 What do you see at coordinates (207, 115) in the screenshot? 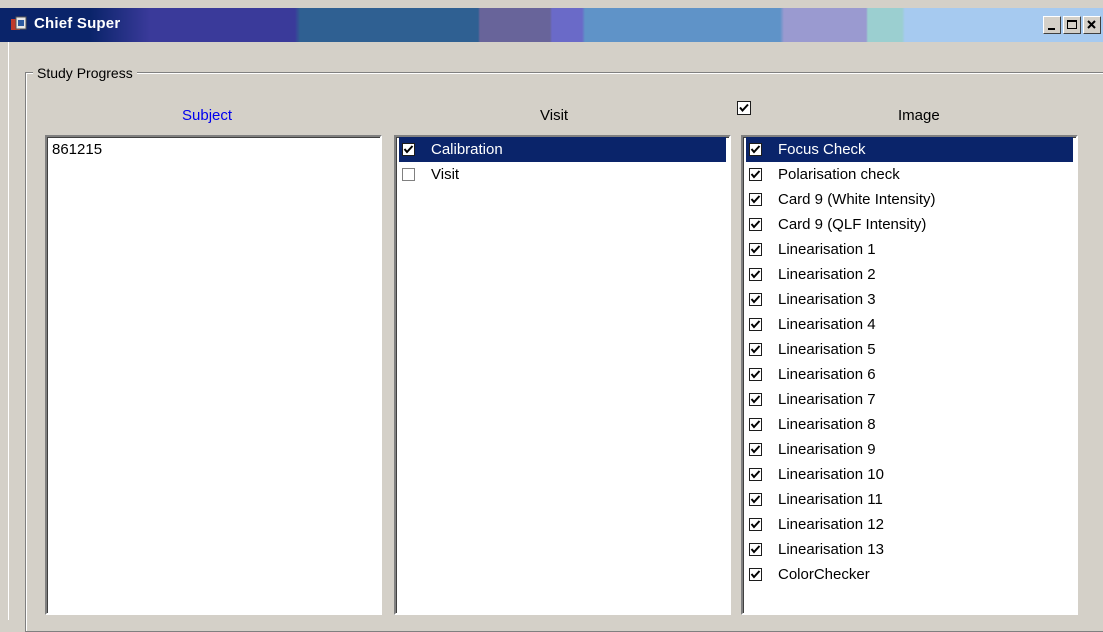
I see `subject-column-header: Subject` at bounding box center [207, 115].